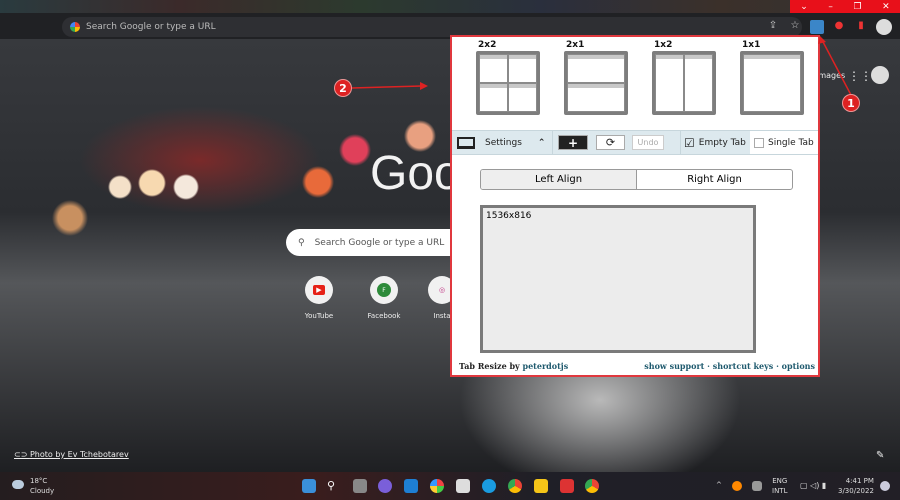 Image resolution: width=900 pixels, height=500 pixels. Describe the element at coordinates (780, 491) in the screenshot. I see `keyboard-layout: INTL` at that location.